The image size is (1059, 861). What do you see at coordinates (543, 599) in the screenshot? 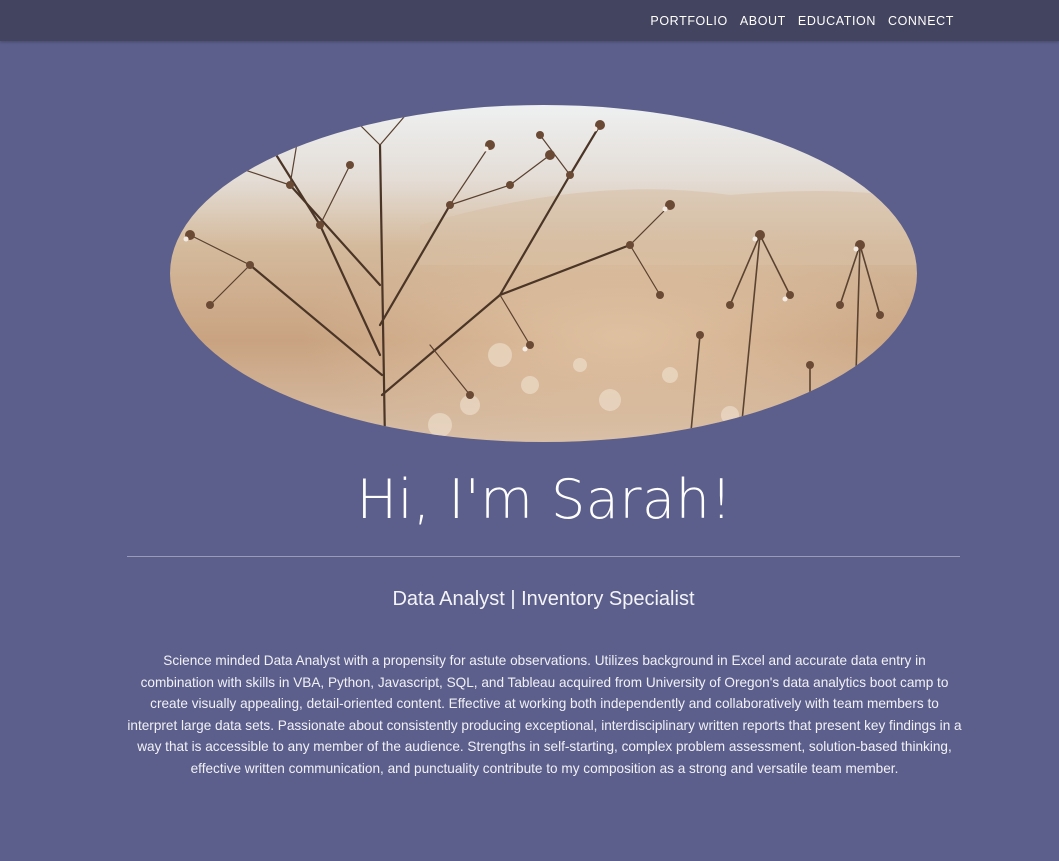
I see `job-title: Data Analyst | Inventory Specialist` at bounding box center [543, 599].